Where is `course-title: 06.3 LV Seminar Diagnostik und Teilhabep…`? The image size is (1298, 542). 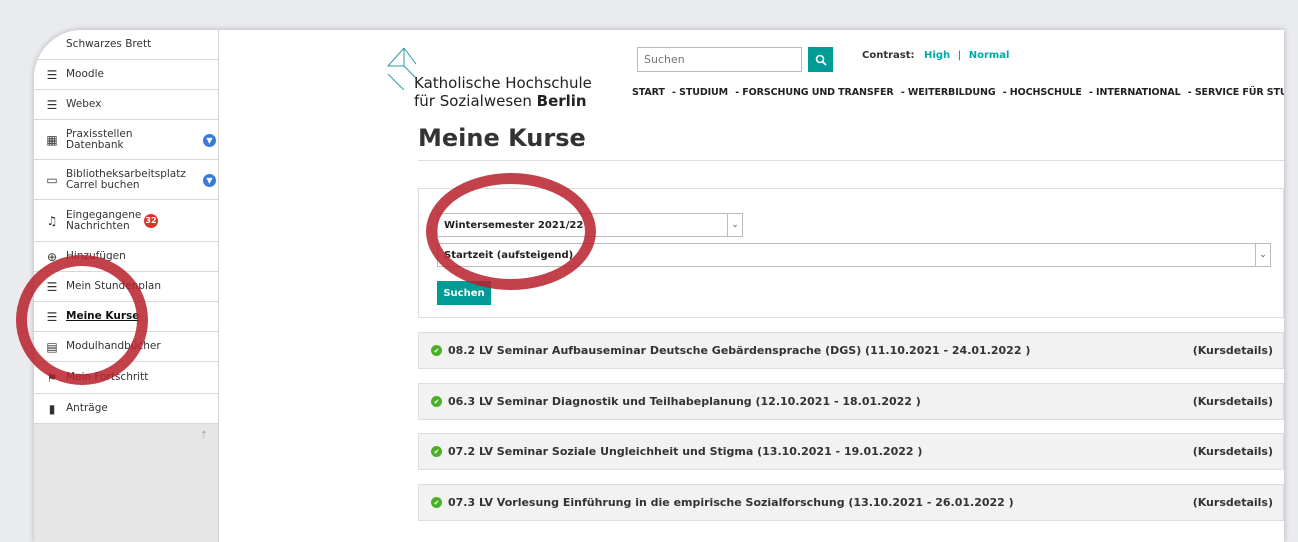
course-title: 06.3 LV Seminar Diagnostik und Teilhabep… is located at coordinates (684, 401).